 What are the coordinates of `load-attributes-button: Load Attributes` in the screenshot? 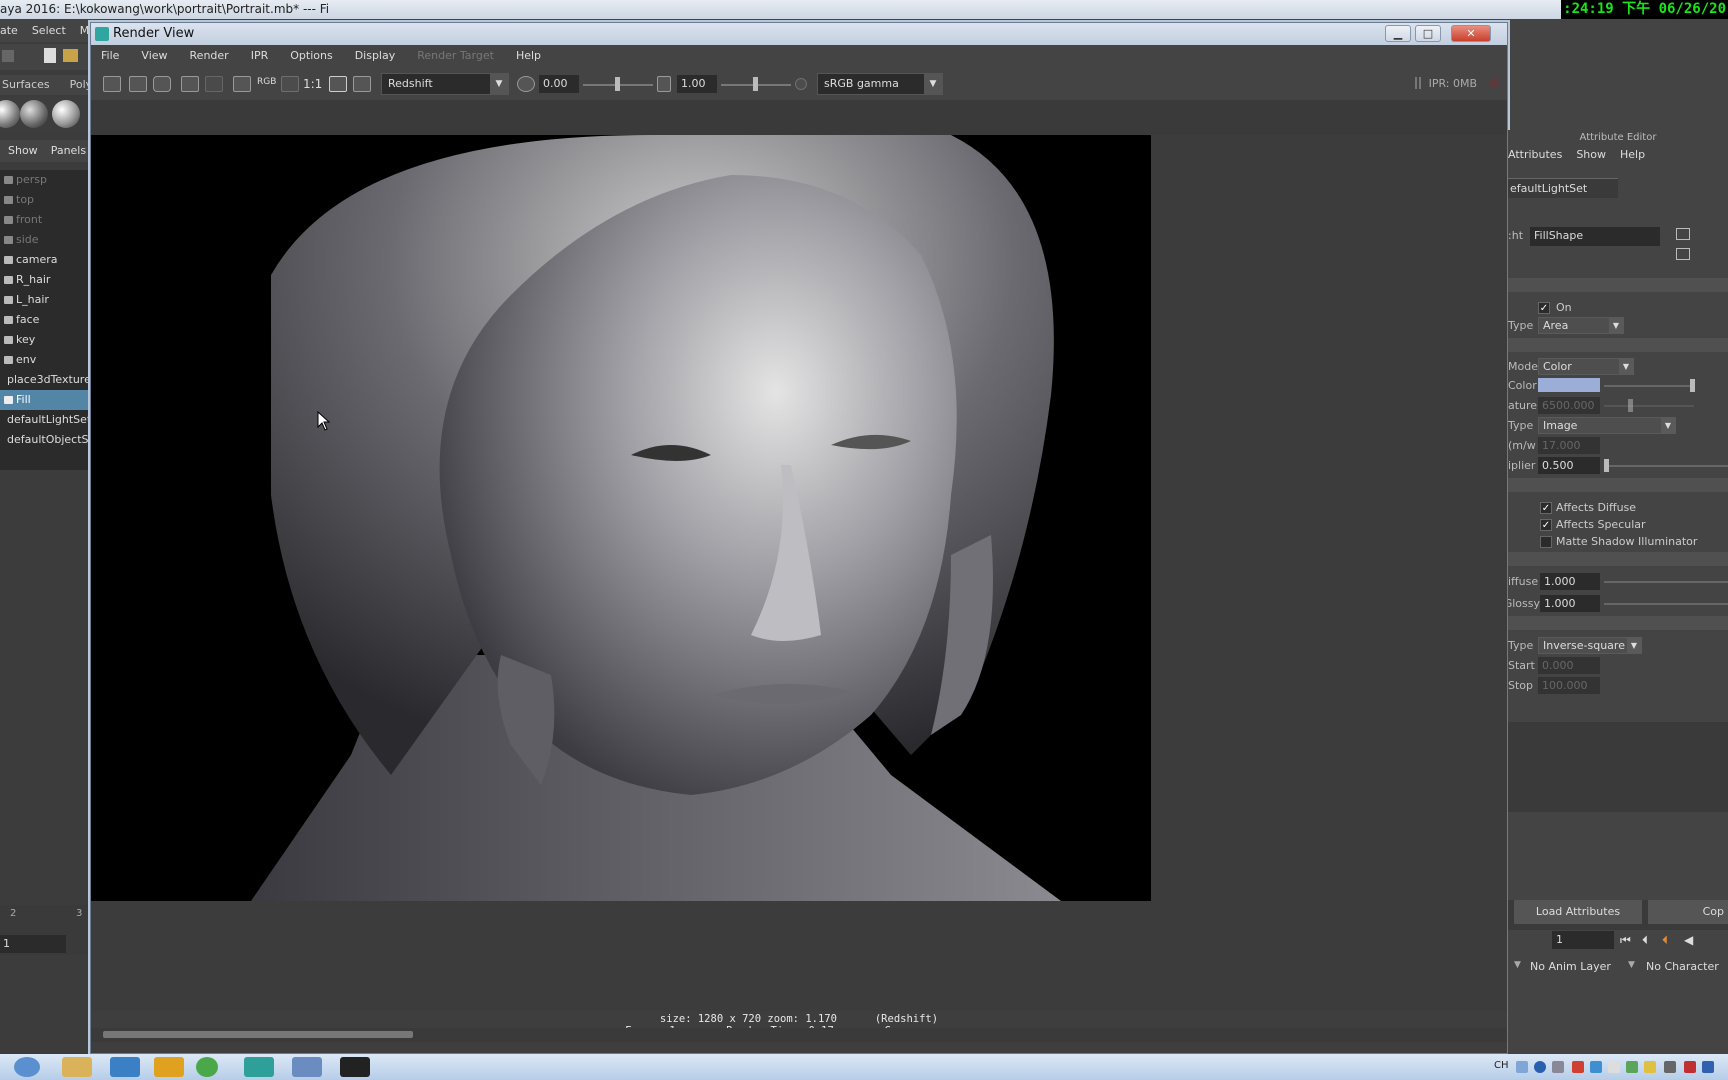 It's located at (1578, 912).